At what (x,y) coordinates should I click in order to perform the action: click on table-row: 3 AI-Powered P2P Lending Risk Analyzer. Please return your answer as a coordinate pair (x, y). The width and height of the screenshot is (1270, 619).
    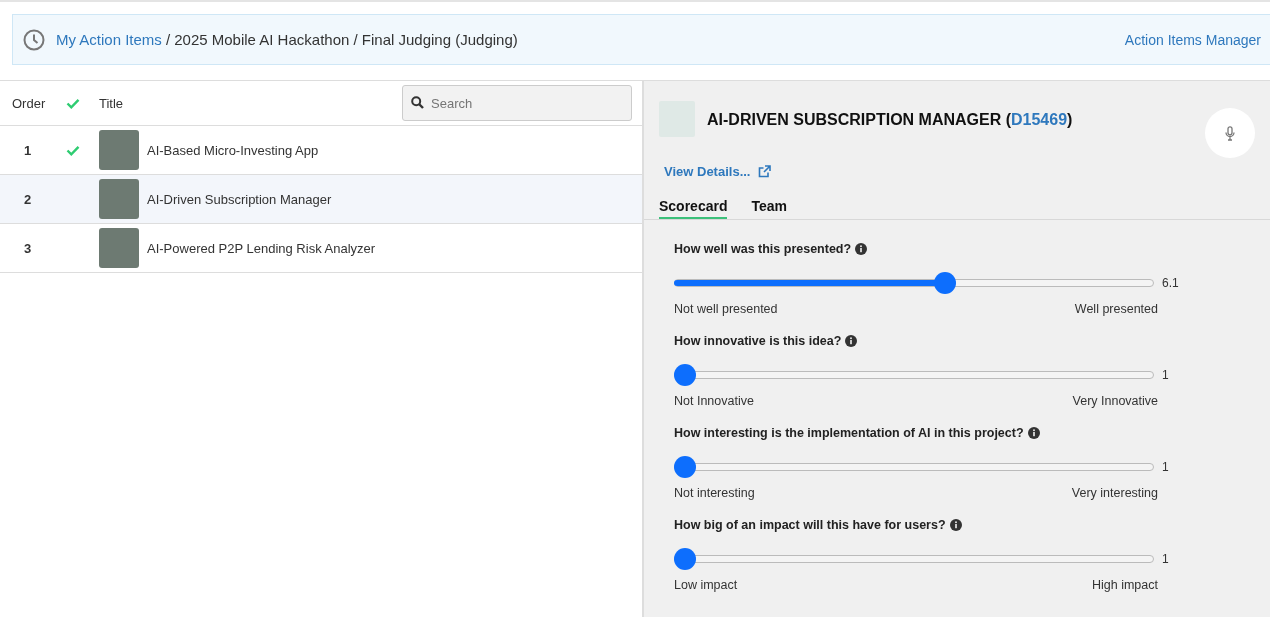
    Looking at the image, I should click on (321, 248).